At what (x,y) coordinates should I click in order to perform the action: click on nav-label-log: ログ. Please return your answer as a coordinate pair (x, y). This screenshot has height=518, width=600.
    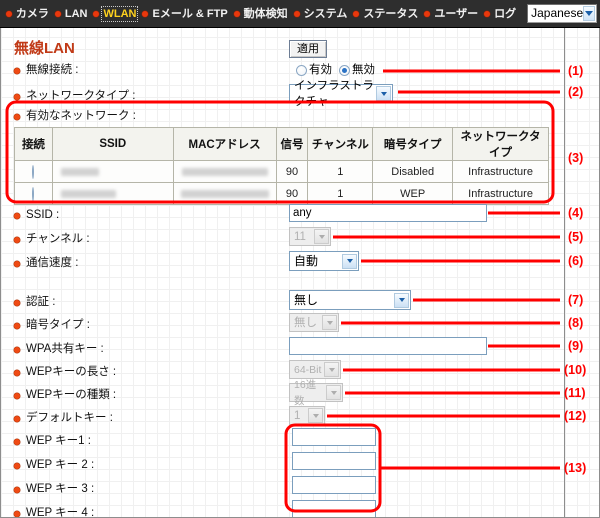
    Looking at the image, I should click on (505, 13).